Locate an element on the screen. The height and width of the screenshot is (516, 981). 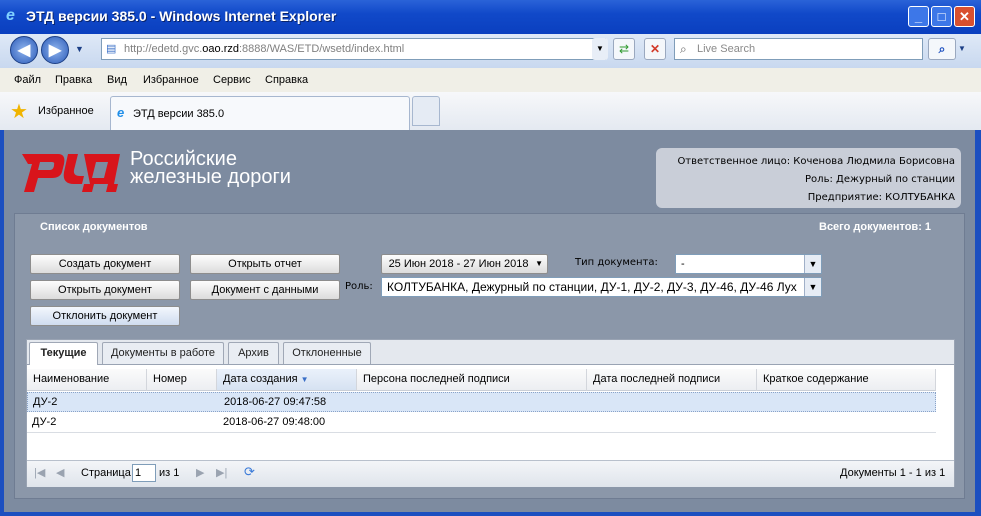
refresh-grid-icon: ⟳ is located at coordinates (249, 472).